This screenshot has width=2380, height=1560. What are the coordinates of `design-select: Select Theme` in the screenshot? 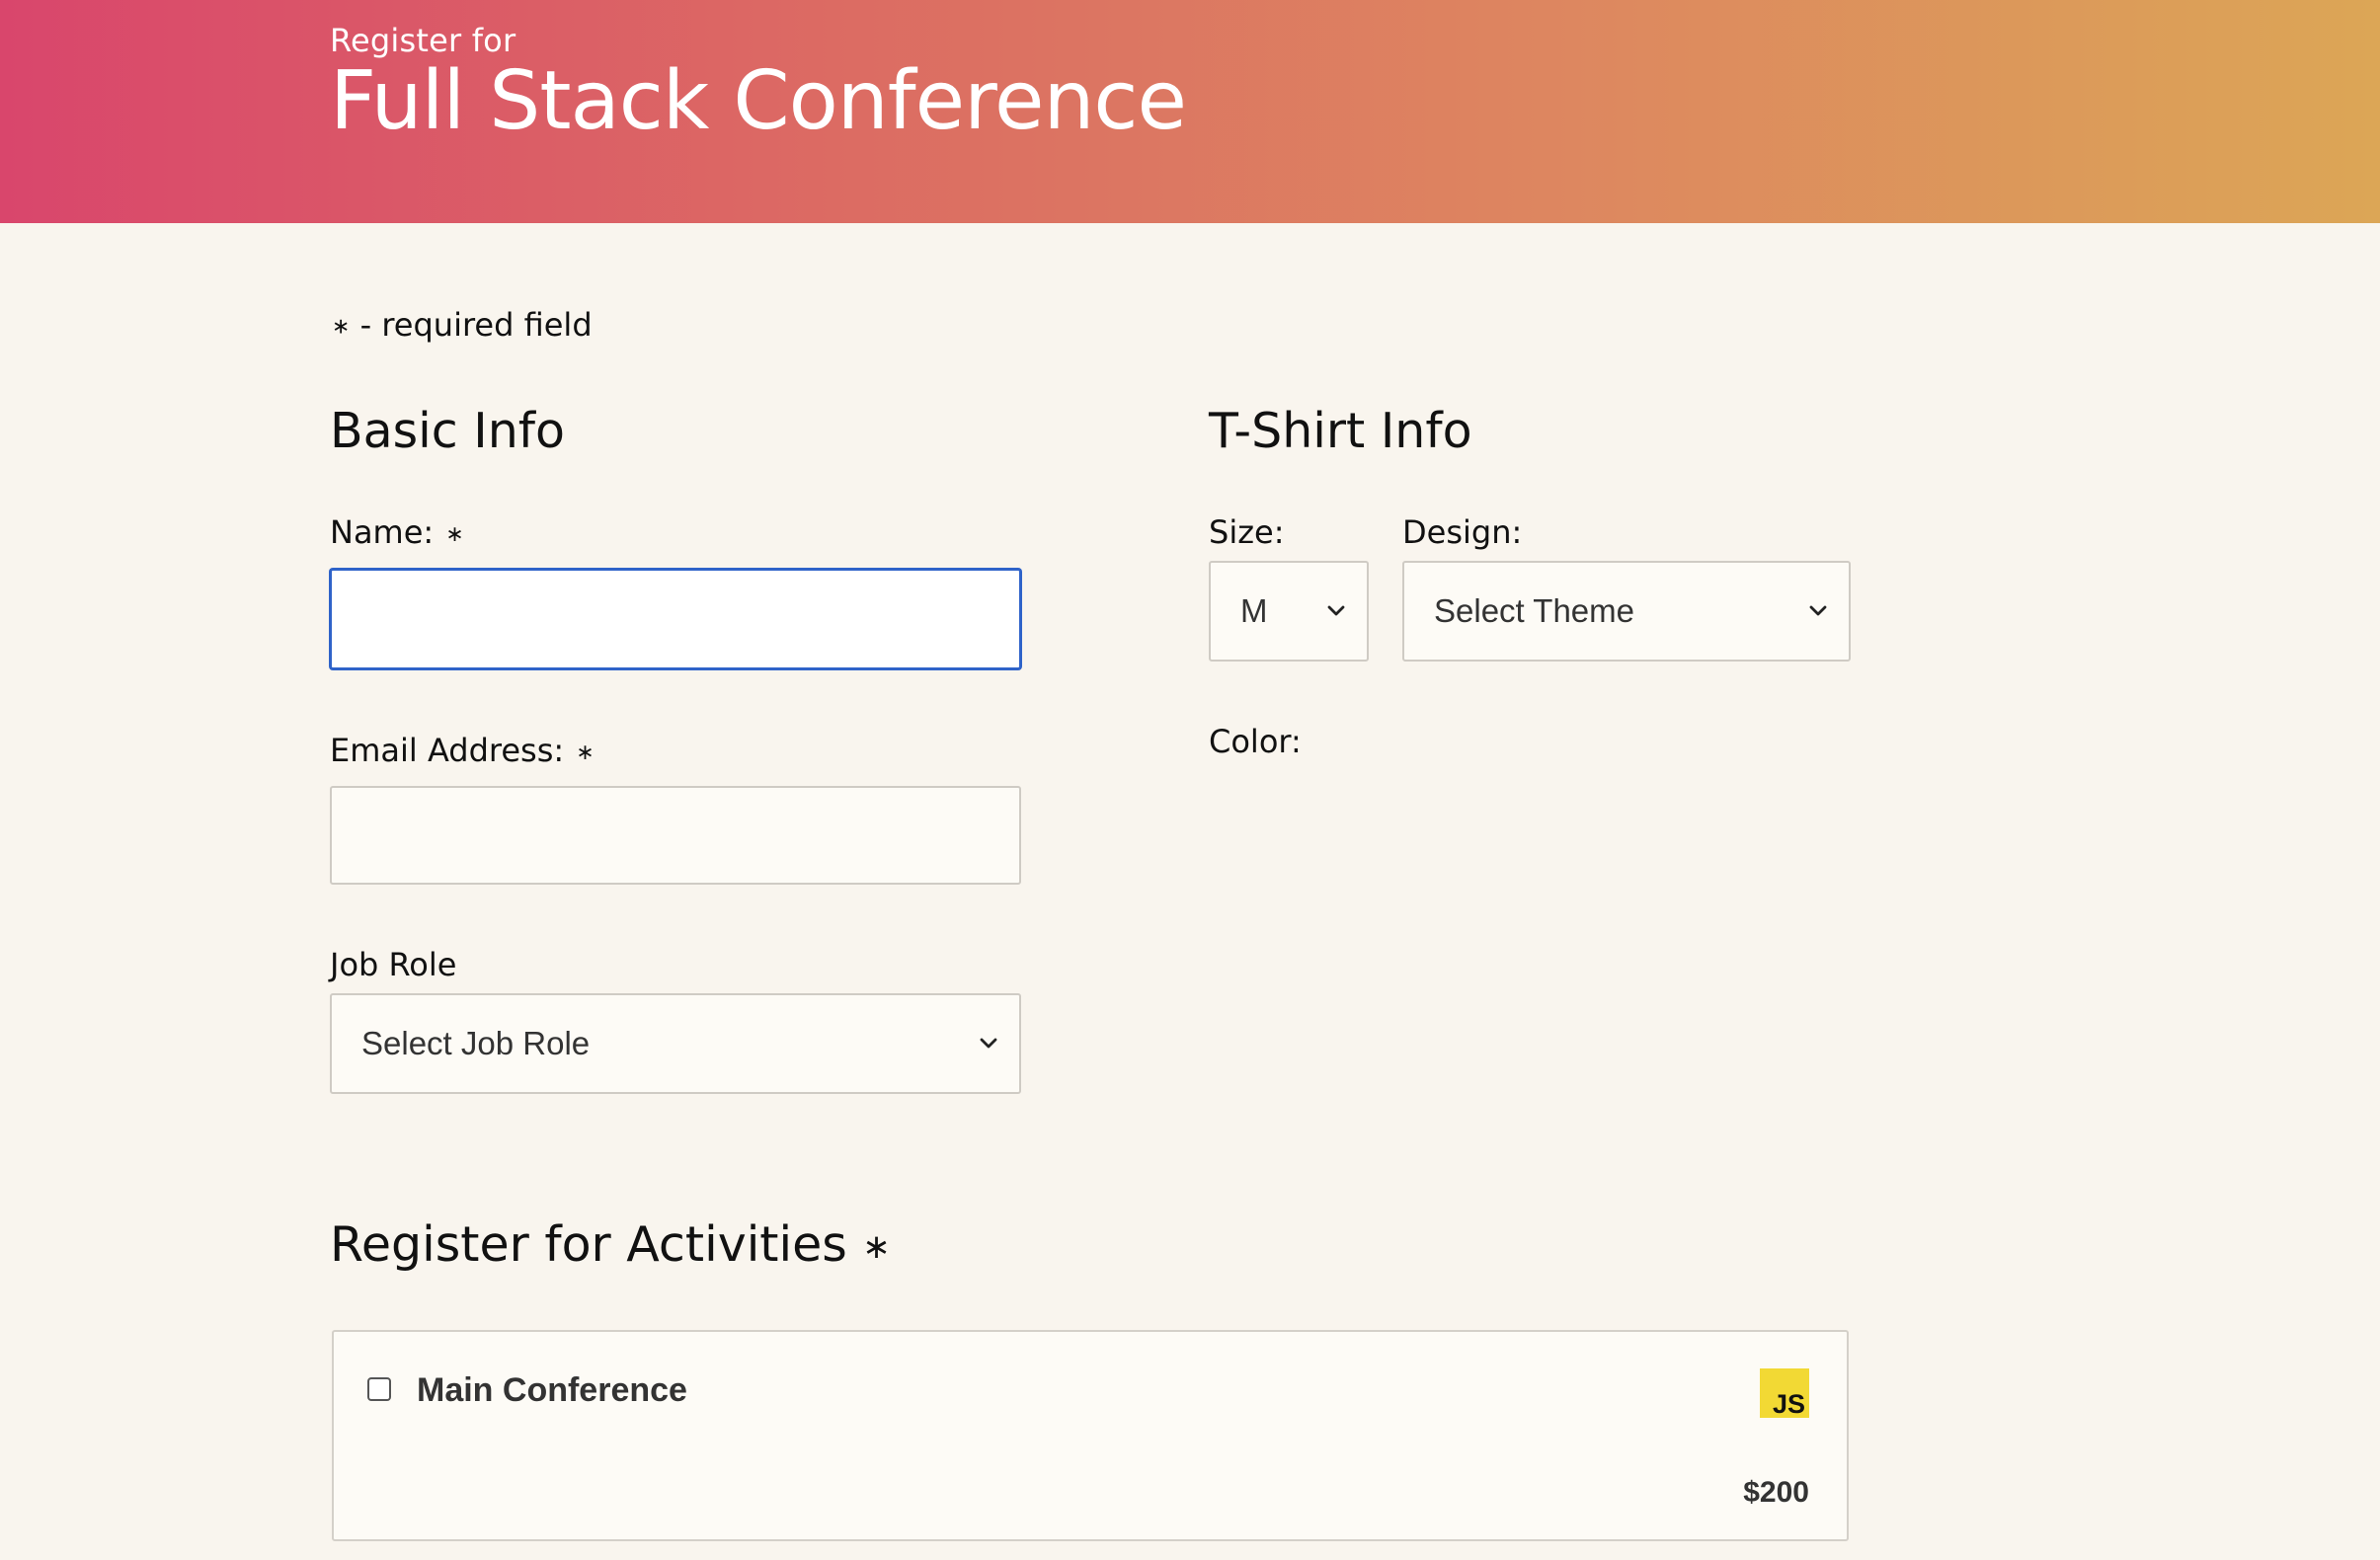 It's located at (1626, 611).